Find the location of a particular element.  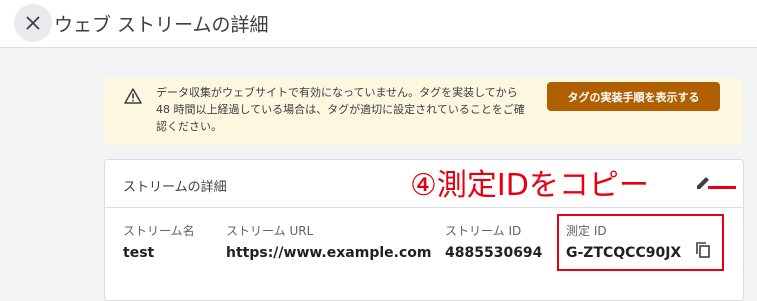

close-button is located at coordinates (33, 23).